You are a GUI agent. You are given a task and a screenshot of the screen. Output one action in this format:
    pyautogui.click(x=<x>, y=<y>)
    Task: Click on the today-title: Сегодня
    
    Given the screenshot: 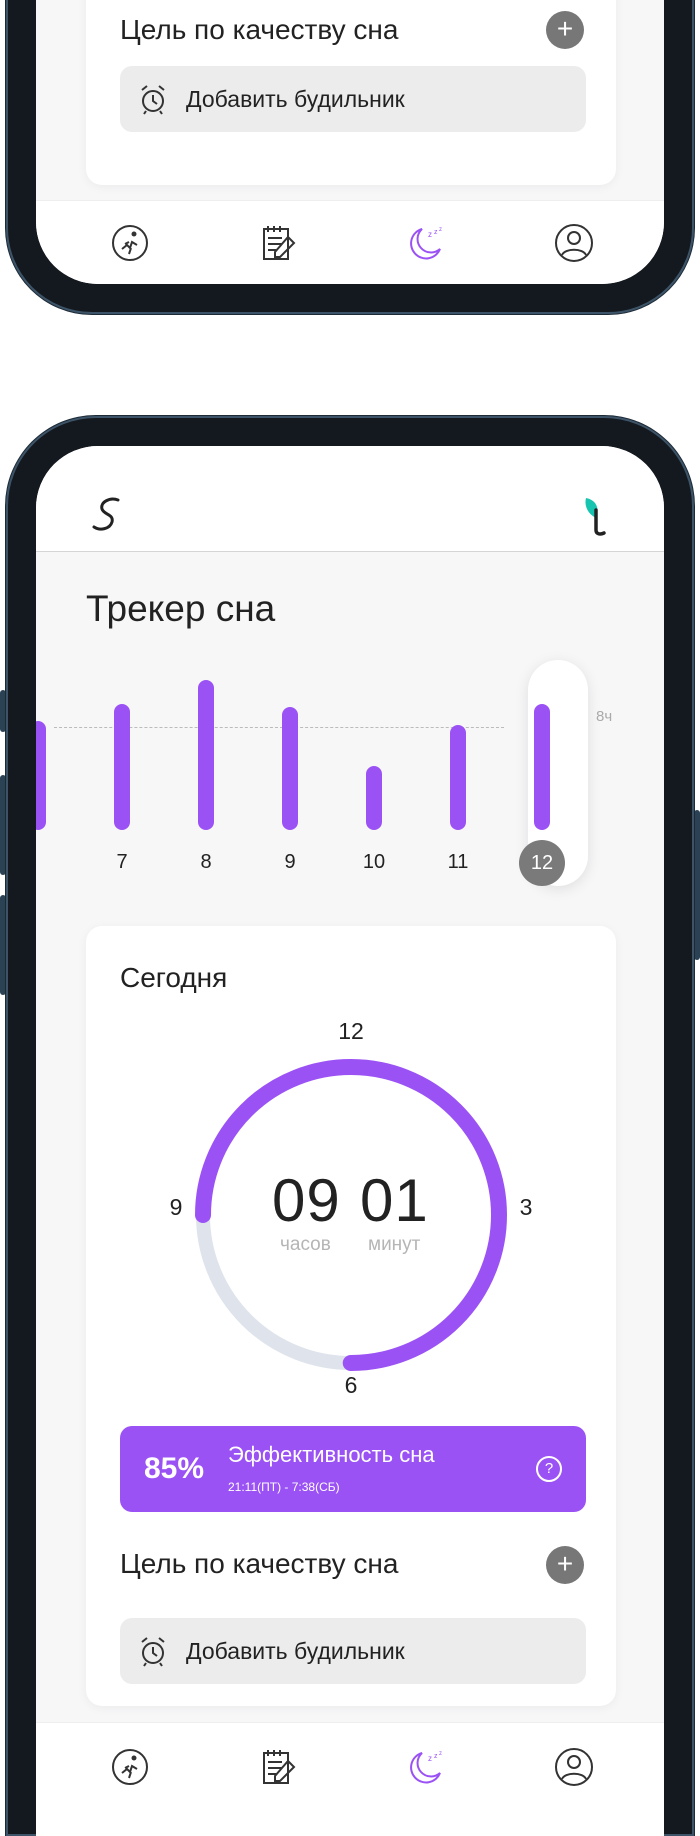 What is the action you would take?
    pyautogui.click(x=174, y=977)
    